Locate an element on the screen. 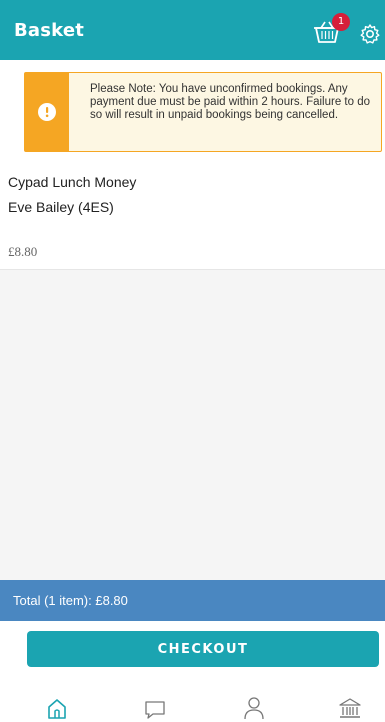 The image size is (385, 722). notice-strip is located at coordinates (47, 112).